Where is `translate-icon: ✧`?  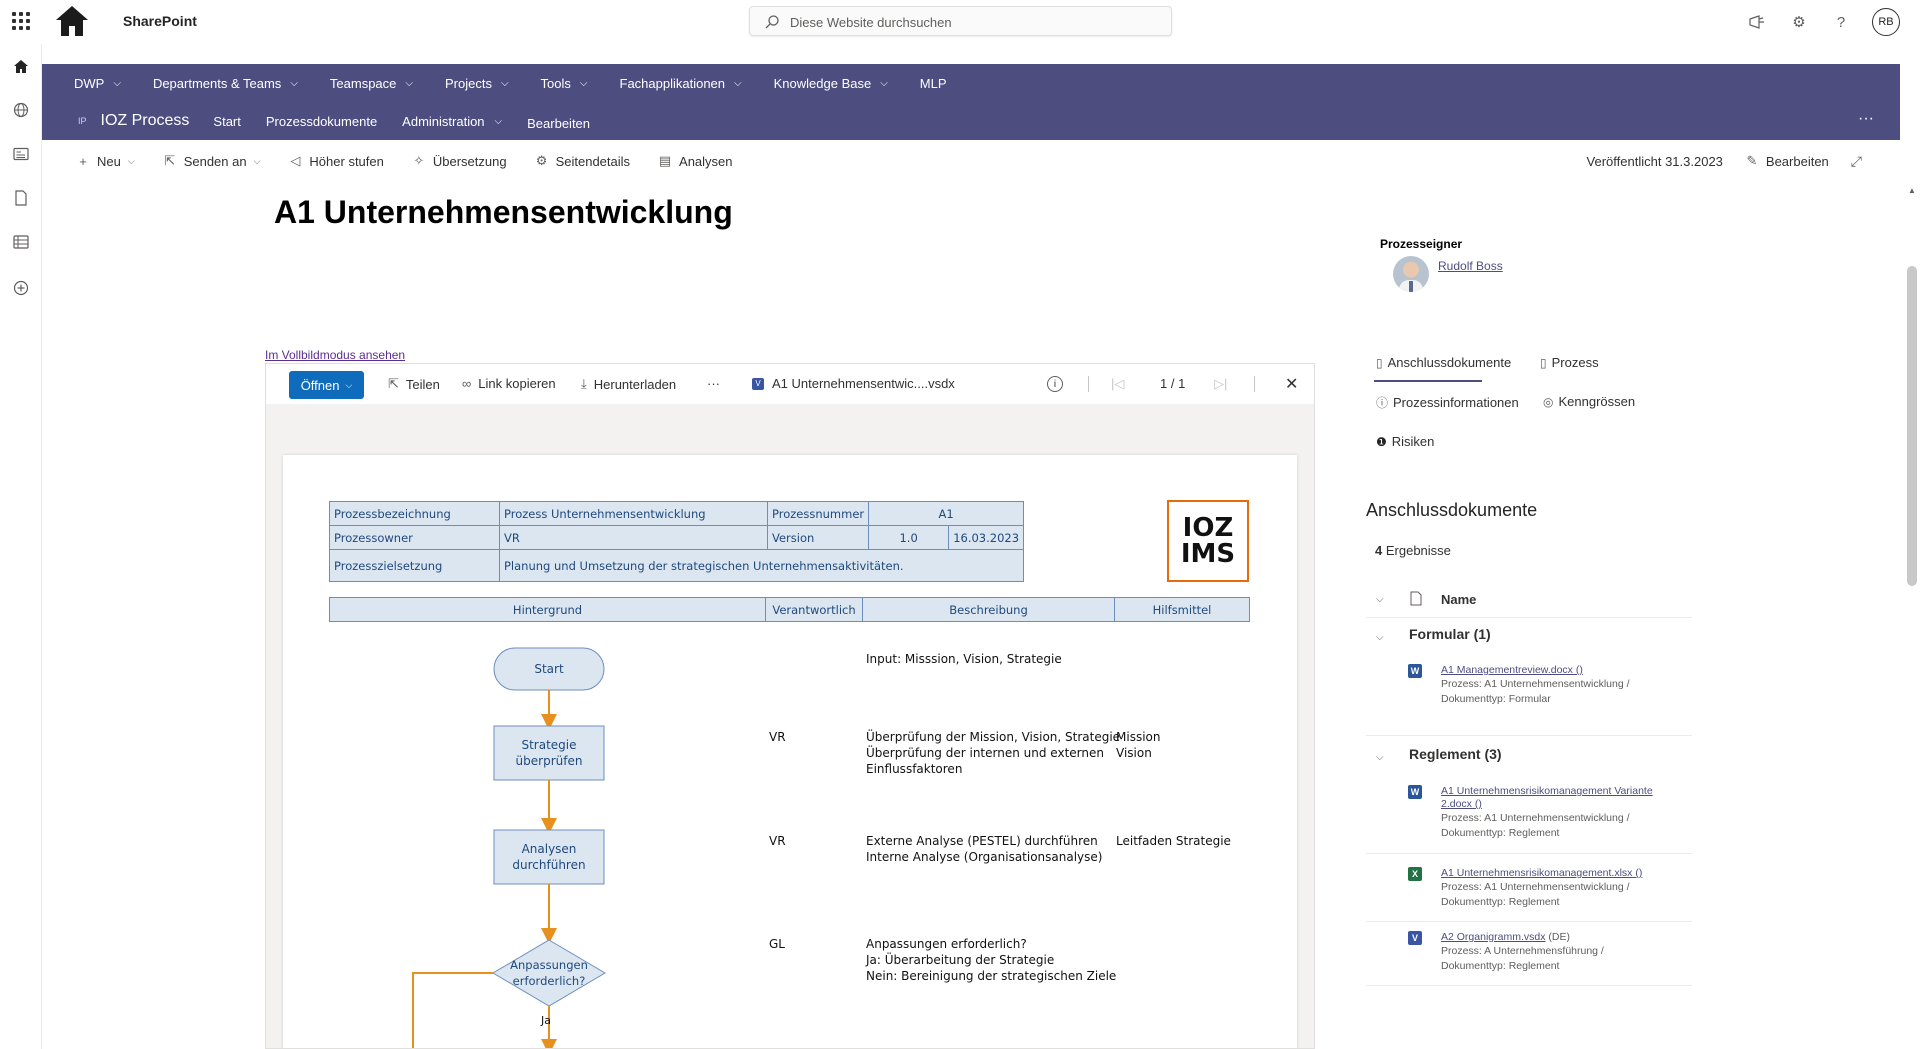
translate-icon: ✧ is located at coordinates (419, 160).